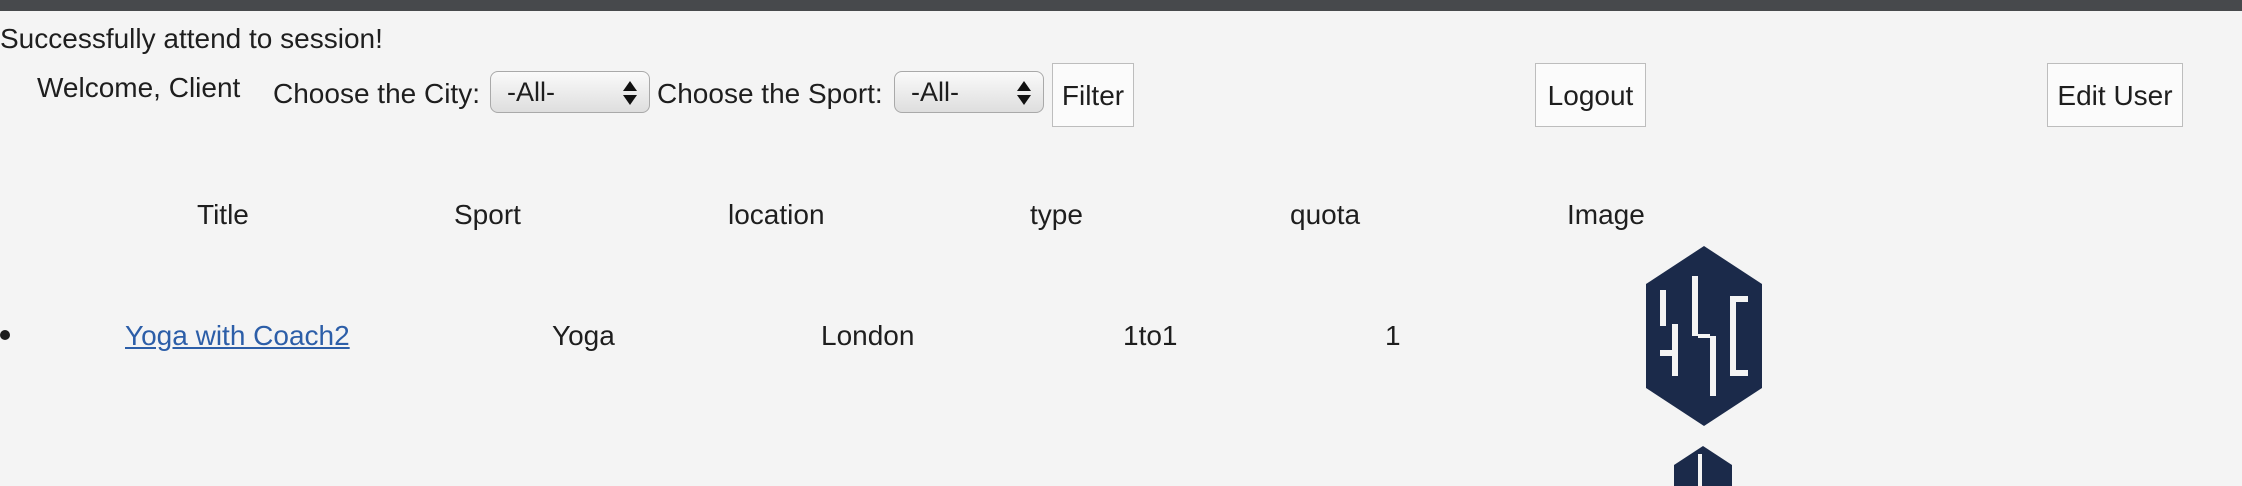 The image size is (2242, 486). I want to click on list-bullet, so click(5, 335).